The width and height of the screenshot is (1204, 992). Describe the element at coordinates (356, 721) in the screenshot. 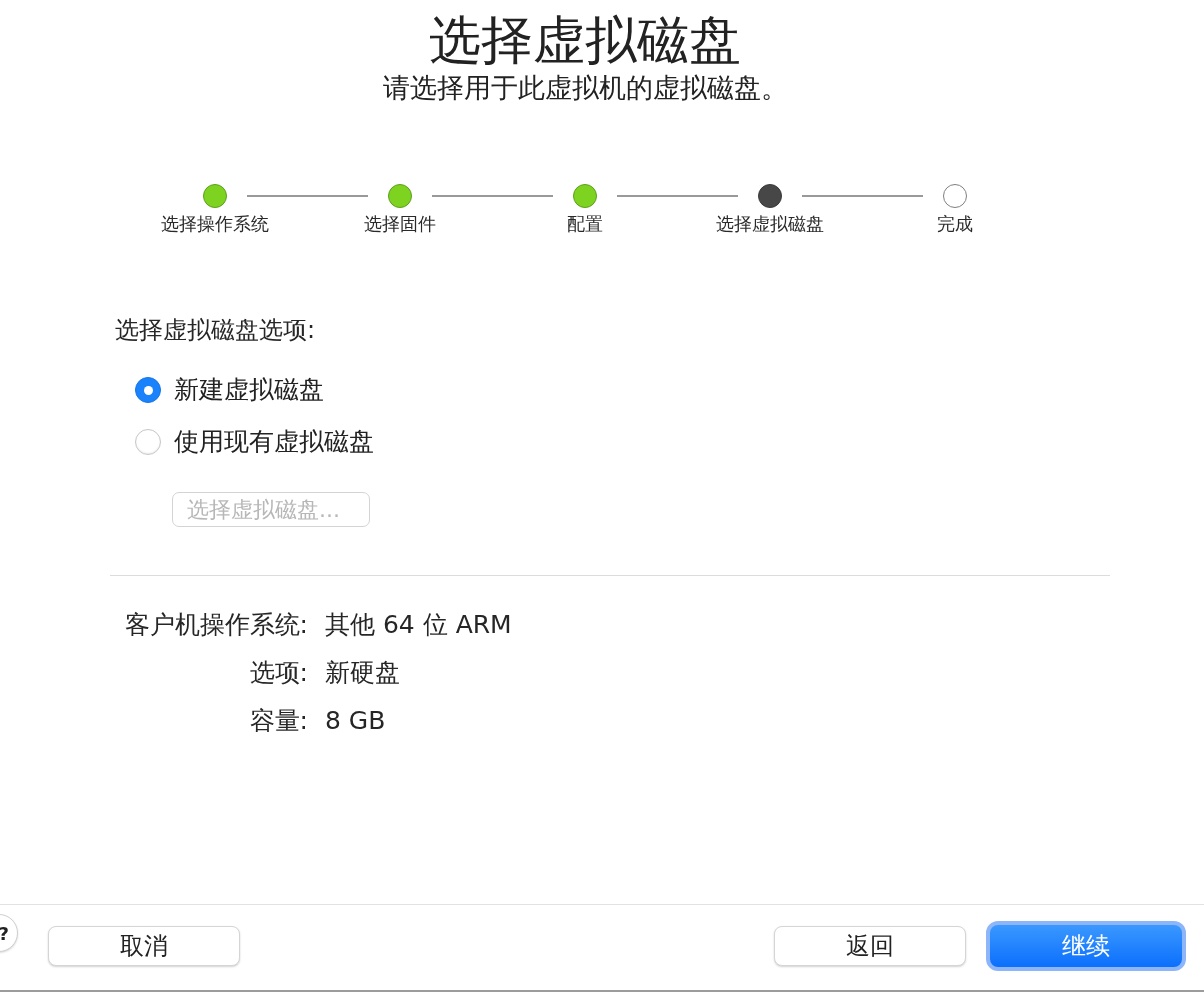

I see `summary-value: 8 GB` at that location.